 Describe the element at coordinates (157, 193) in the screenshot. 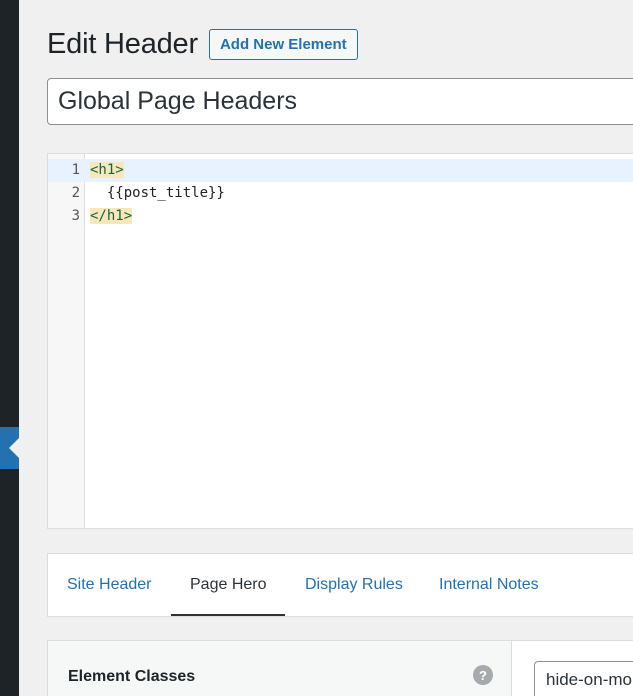

I see `code-text: {{post_title}}` at that location.